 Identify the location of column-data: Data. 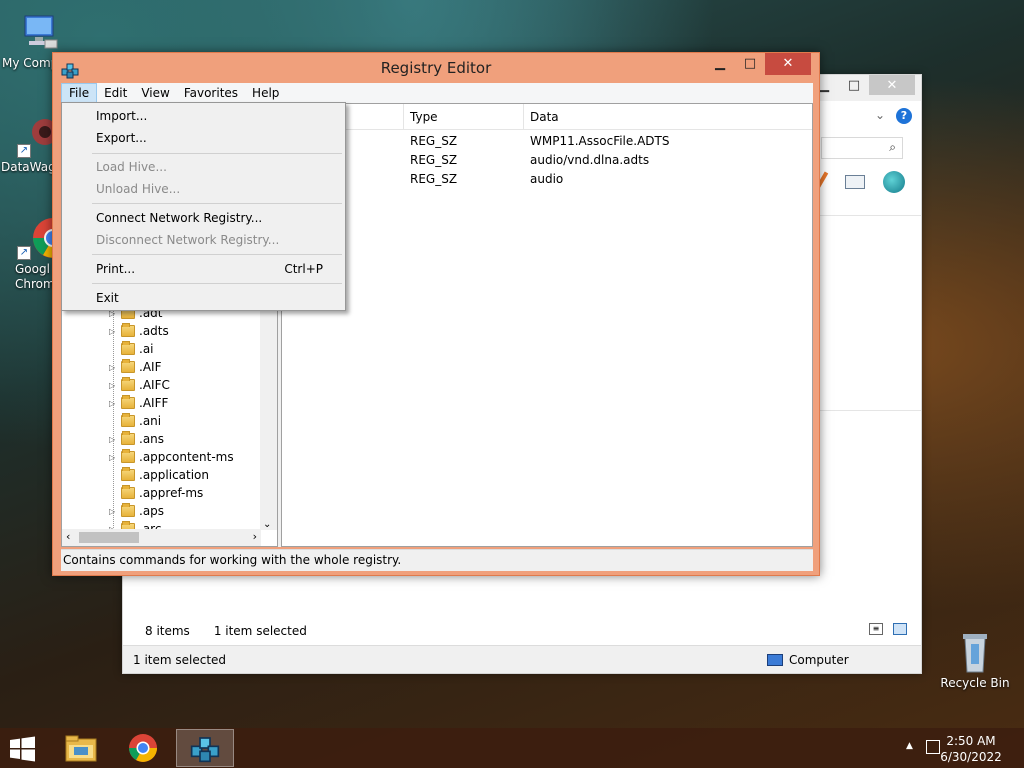
(668, 116).